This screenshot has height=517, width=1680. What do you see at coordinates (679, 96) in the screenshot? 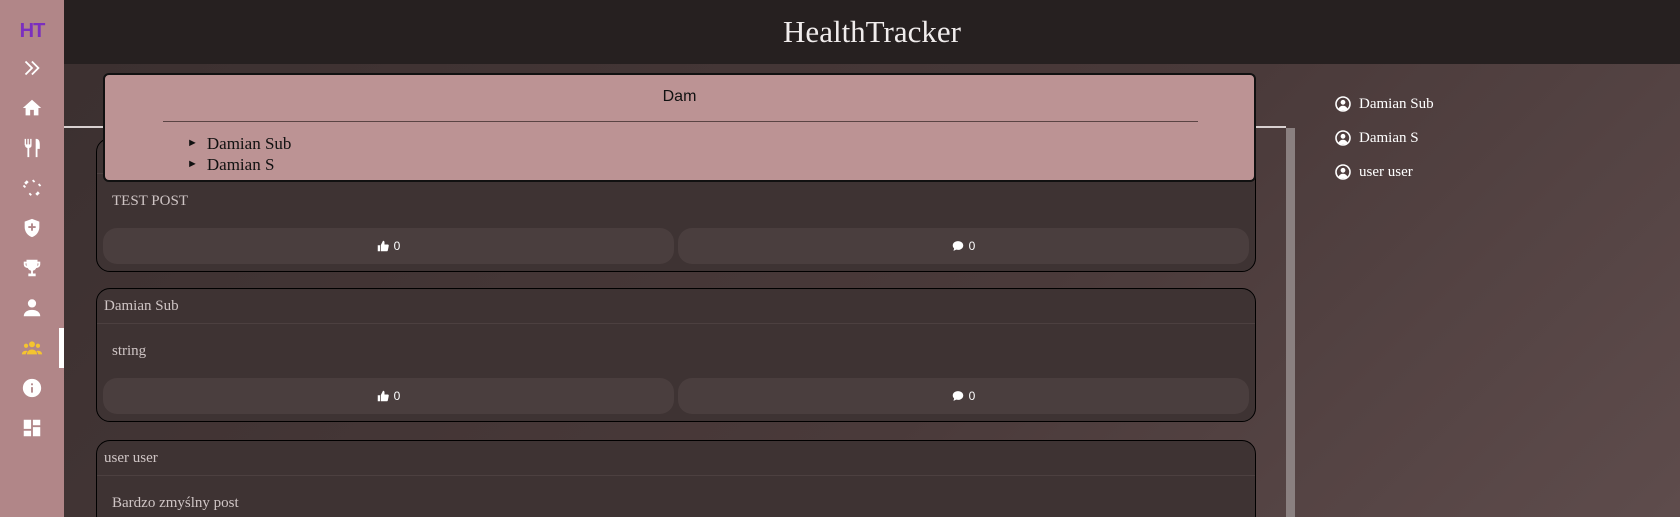
I see `search-query-text: Dam` at bounding box center [679, 96].